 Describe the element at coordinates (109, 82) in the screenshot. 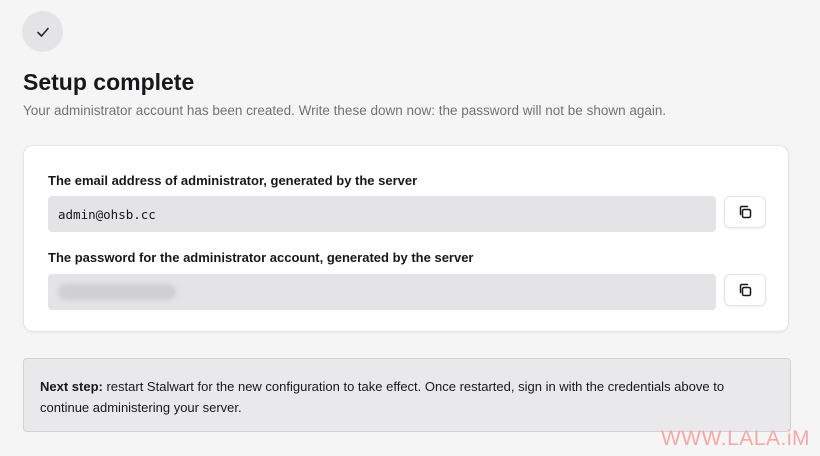

I see `page-title: Setup complete` at that location.